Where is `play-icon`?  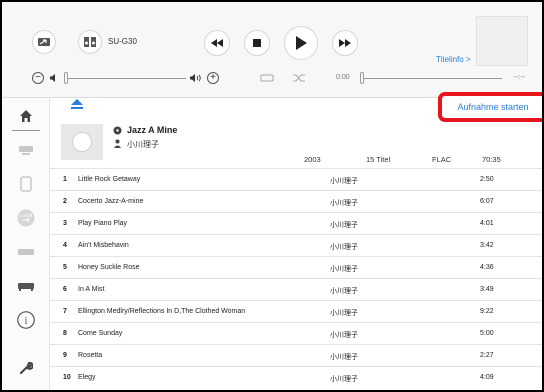
play-icon is located at coordinates (301, 43).